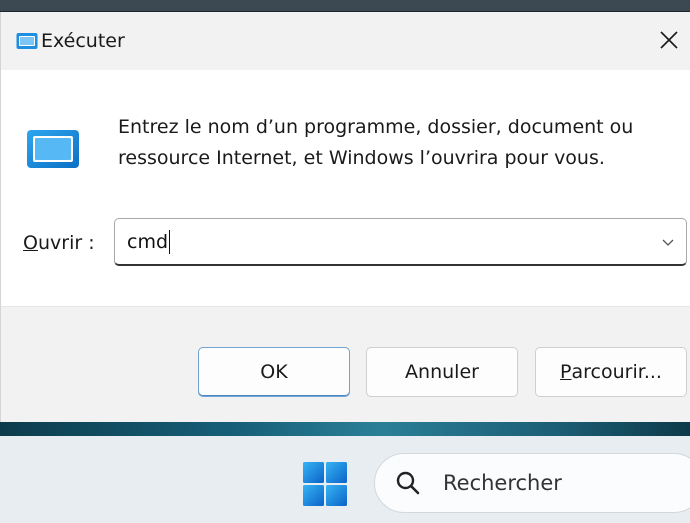 The image size is (690, 523). Describe the element at coordinates (345, 41) in the screenshot. I see `title-bar: Exécuter` at that location.